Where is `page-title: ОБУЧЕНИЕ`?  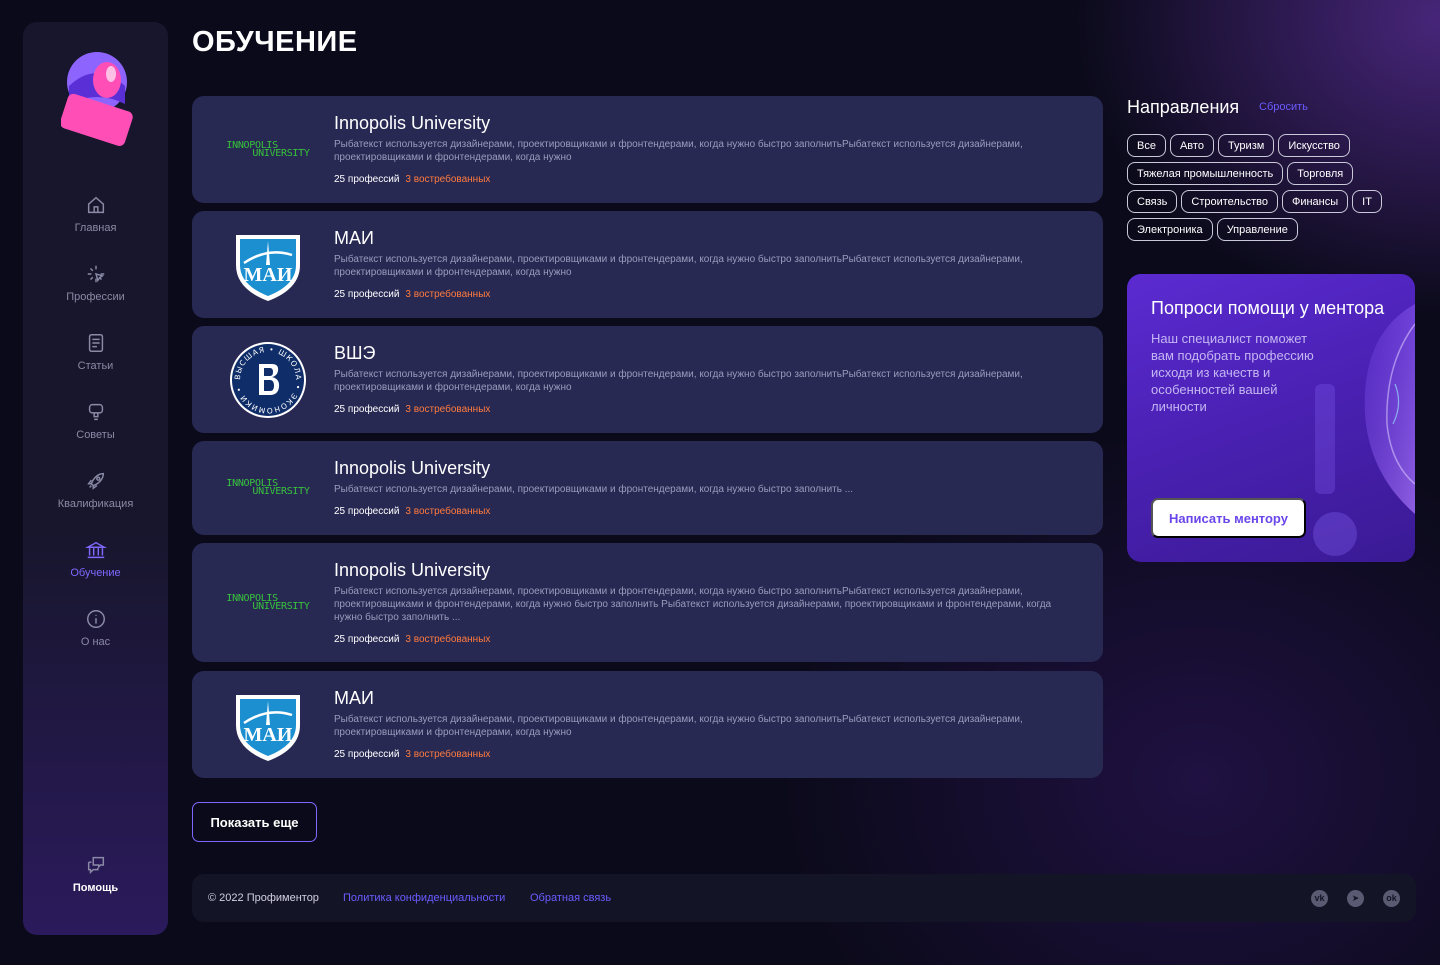
page-title: ОБУЧЕНИЕ is located at coordinates (275, 42).